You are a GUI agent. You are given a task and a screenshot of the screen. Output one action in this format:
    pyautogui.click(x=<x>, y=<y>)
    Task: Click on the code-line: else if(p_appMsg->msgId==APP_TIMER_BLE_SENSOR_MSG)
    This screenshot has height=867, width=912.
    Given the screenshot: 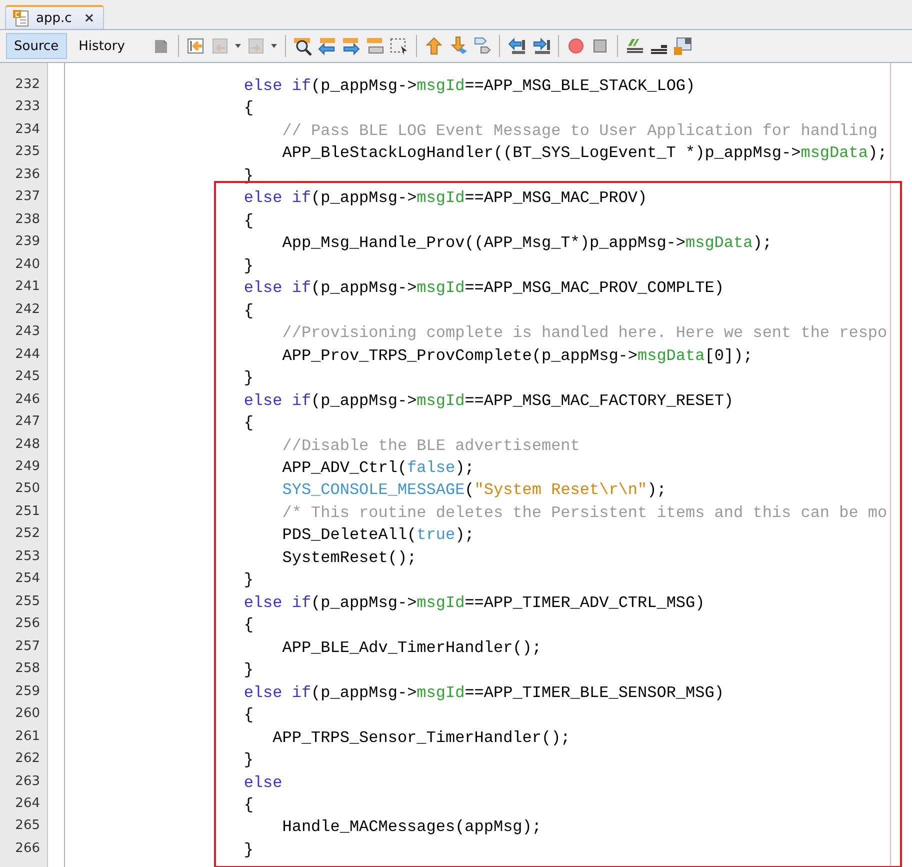 What is the action you would take?
    pyautogui.click(x=483, y=694)
    